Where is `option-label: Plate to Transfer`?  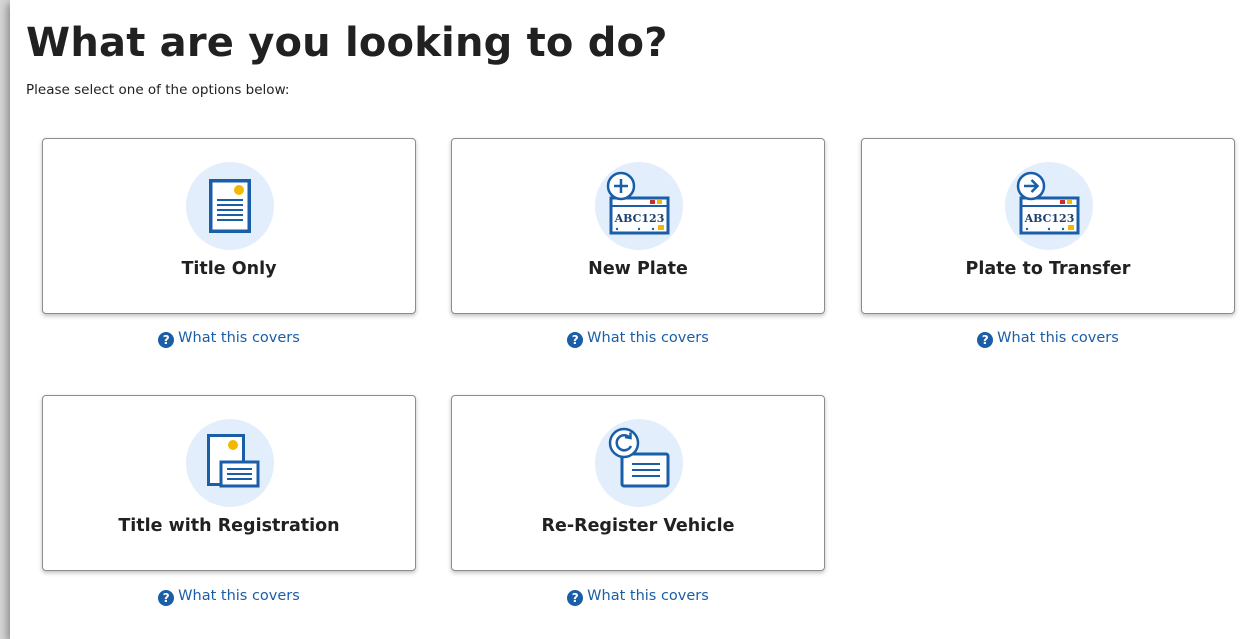 option-label: Plate to Transfer is located at coordinates (1048, 269).